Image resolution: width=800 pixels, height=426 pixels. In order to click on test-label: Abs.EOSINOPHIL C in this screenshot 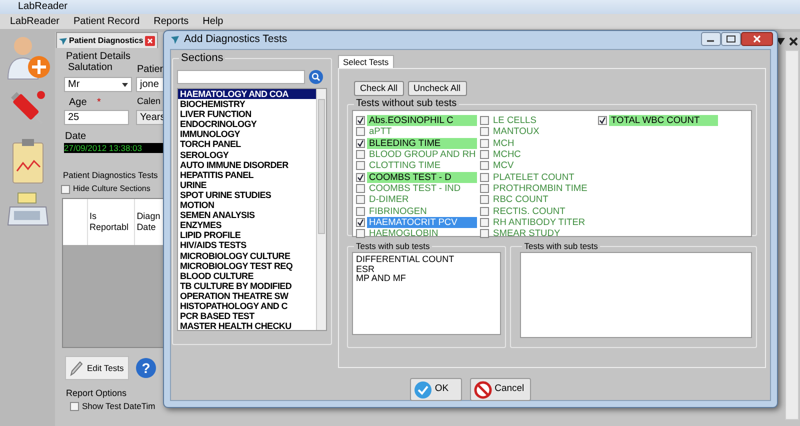, I will do `click(422, 120)`.